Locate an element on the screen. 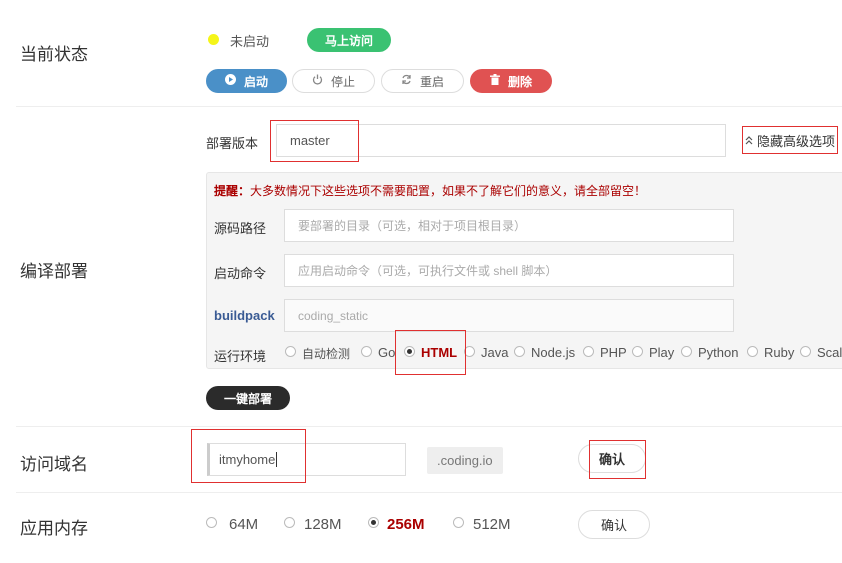 Image resolution: width=842 pixels, height=563 pixels. env-radio-go is located at coordinates (366, 351).